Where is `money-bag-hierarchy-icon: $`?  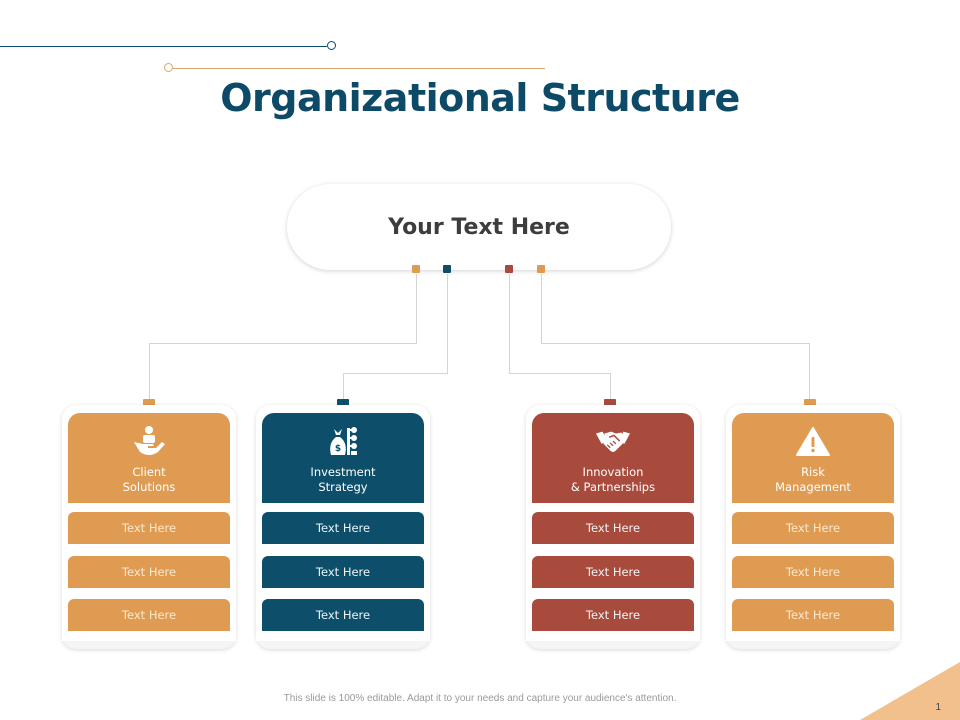
money-bag-hierarchy-icon: $ is located at coordinates (343, 442).